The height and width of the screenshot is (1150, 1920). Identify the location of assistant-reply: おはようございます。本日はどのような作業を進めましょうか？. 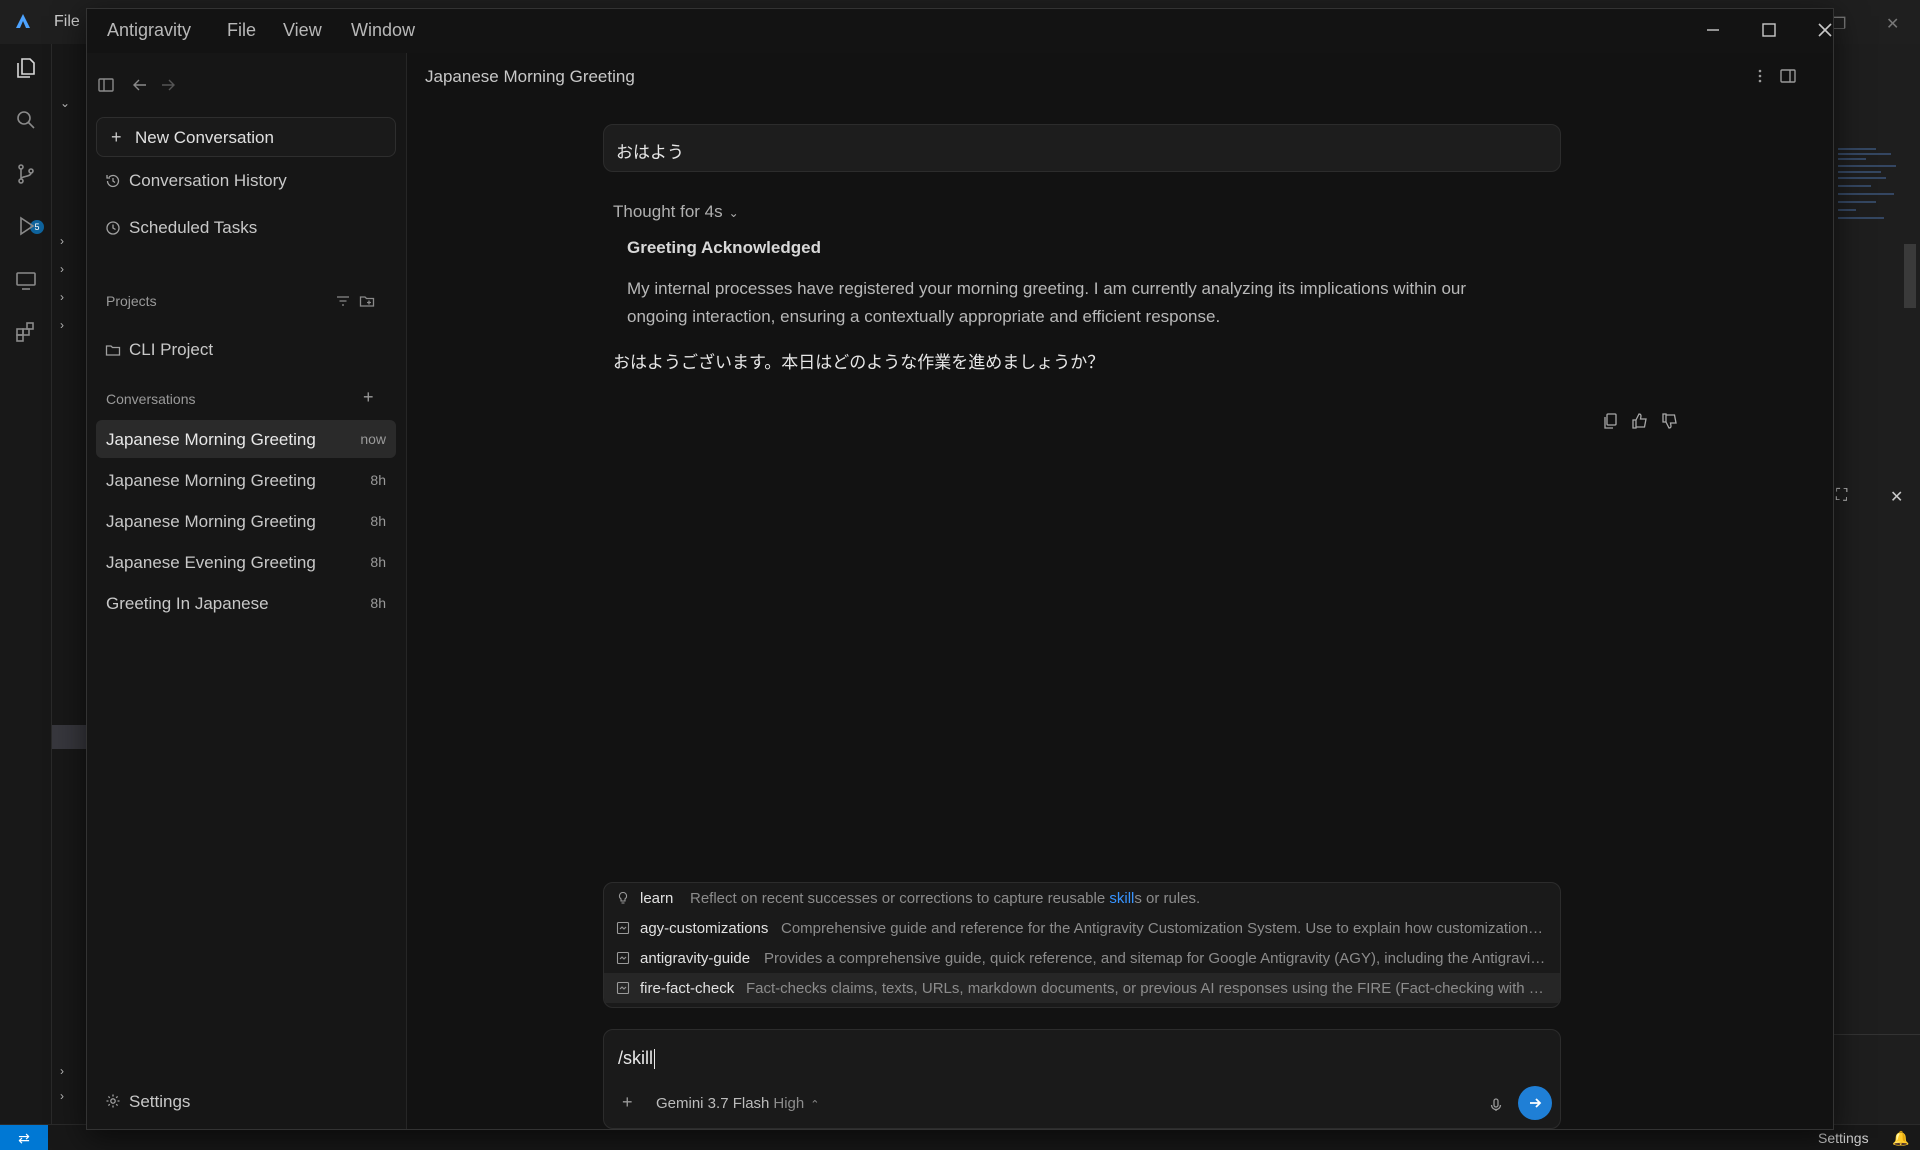
(859, 362).